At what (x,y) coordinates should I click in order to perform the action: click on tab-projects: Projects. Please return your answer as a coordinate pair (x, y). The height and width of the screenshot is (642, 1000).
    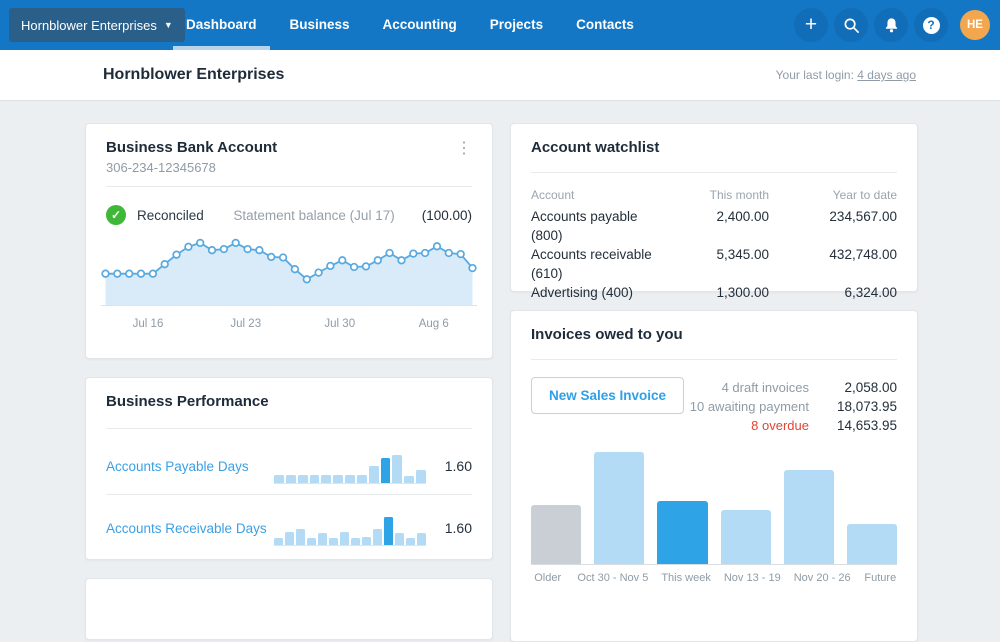
    Looking at the image, I should click on (516, 25).